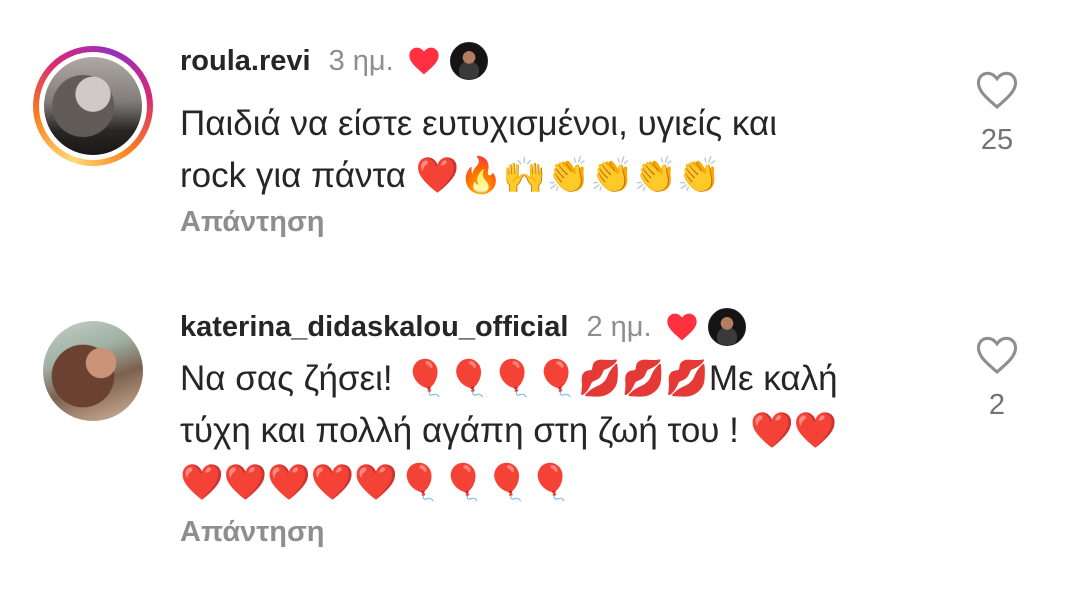 This screenshot has height=591, width=1080. I want to click on username: katerina_didaskalou_official, so click(374, 327).